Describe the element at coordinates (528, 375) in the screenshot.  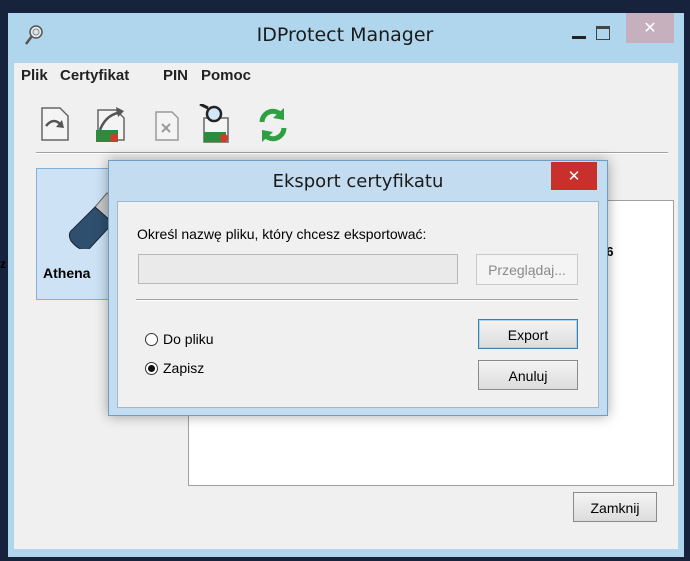
I see `cancel-button: Anuluj` at that location.